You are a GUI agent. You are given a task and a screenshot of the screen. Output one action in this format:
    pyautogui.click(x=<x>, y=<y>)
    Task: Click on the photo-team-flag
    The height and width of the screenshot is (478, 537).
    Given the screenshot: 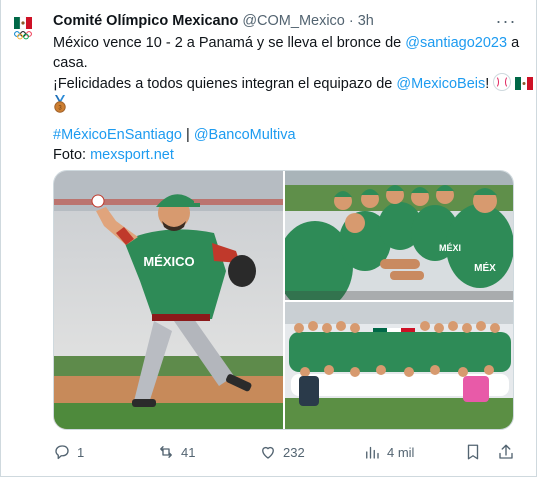 What is the action you would take?
    pyautogui.click(x=399, y=365)
    